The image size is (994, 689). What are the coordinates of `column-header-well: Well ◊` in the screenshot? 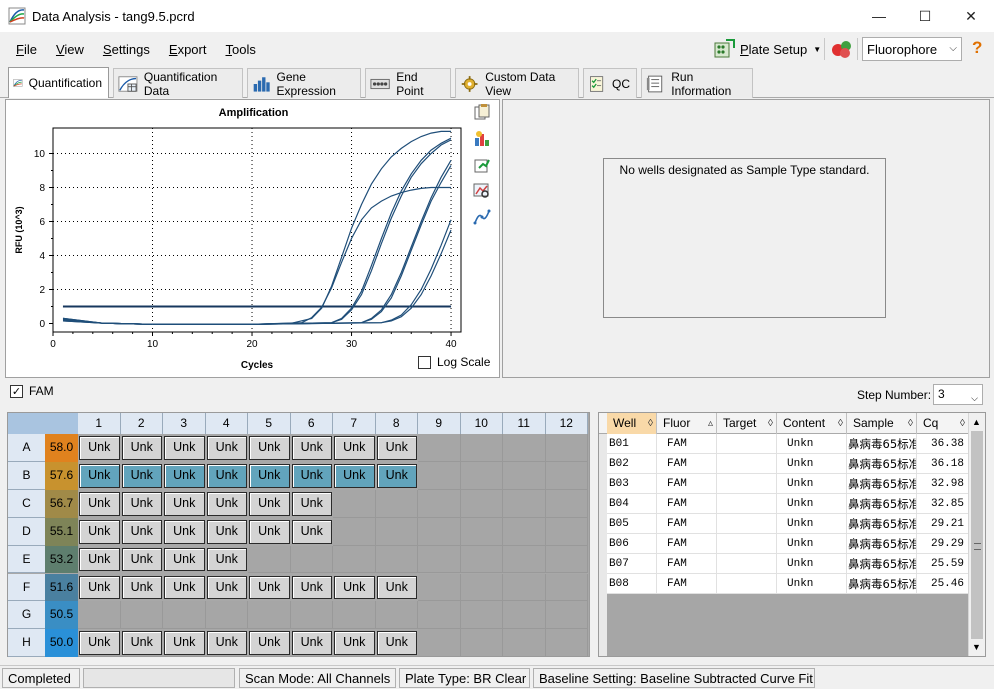 It's located at (632, 423).